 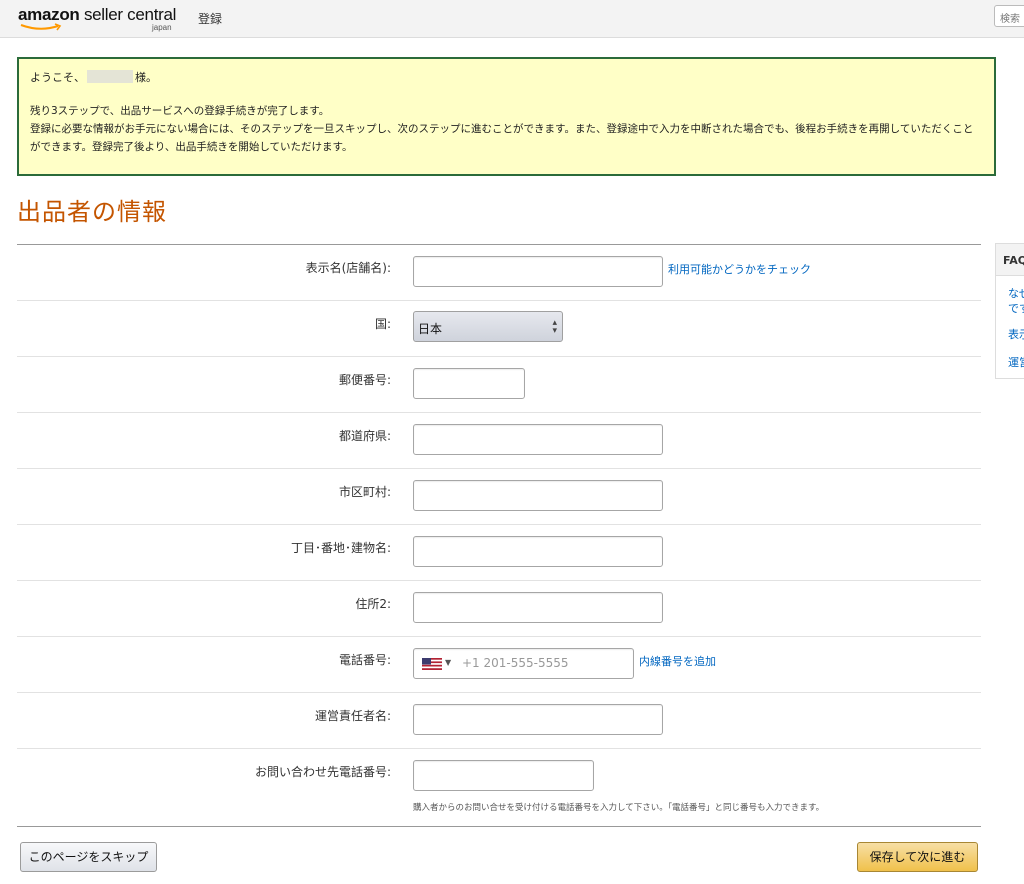 What do you see at coordinates (538, 439) in the screenshot?
I see `prefecture-input` at bounding box center [538, 439].